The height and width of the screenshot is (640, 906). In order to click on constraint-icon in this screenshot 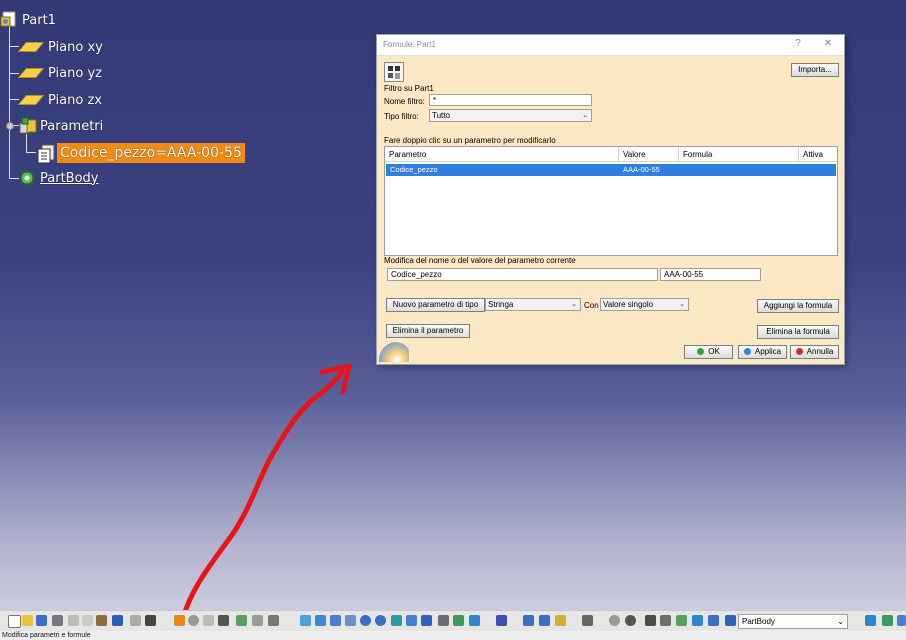, I will do `click(528, 620)`.